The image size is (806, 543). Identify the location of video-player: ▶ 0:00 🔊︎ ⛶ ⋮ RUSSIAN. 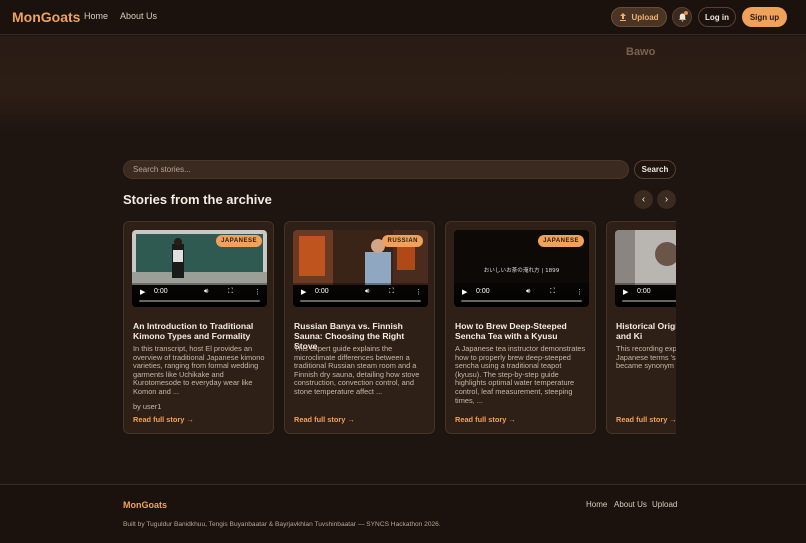
(360, 268).